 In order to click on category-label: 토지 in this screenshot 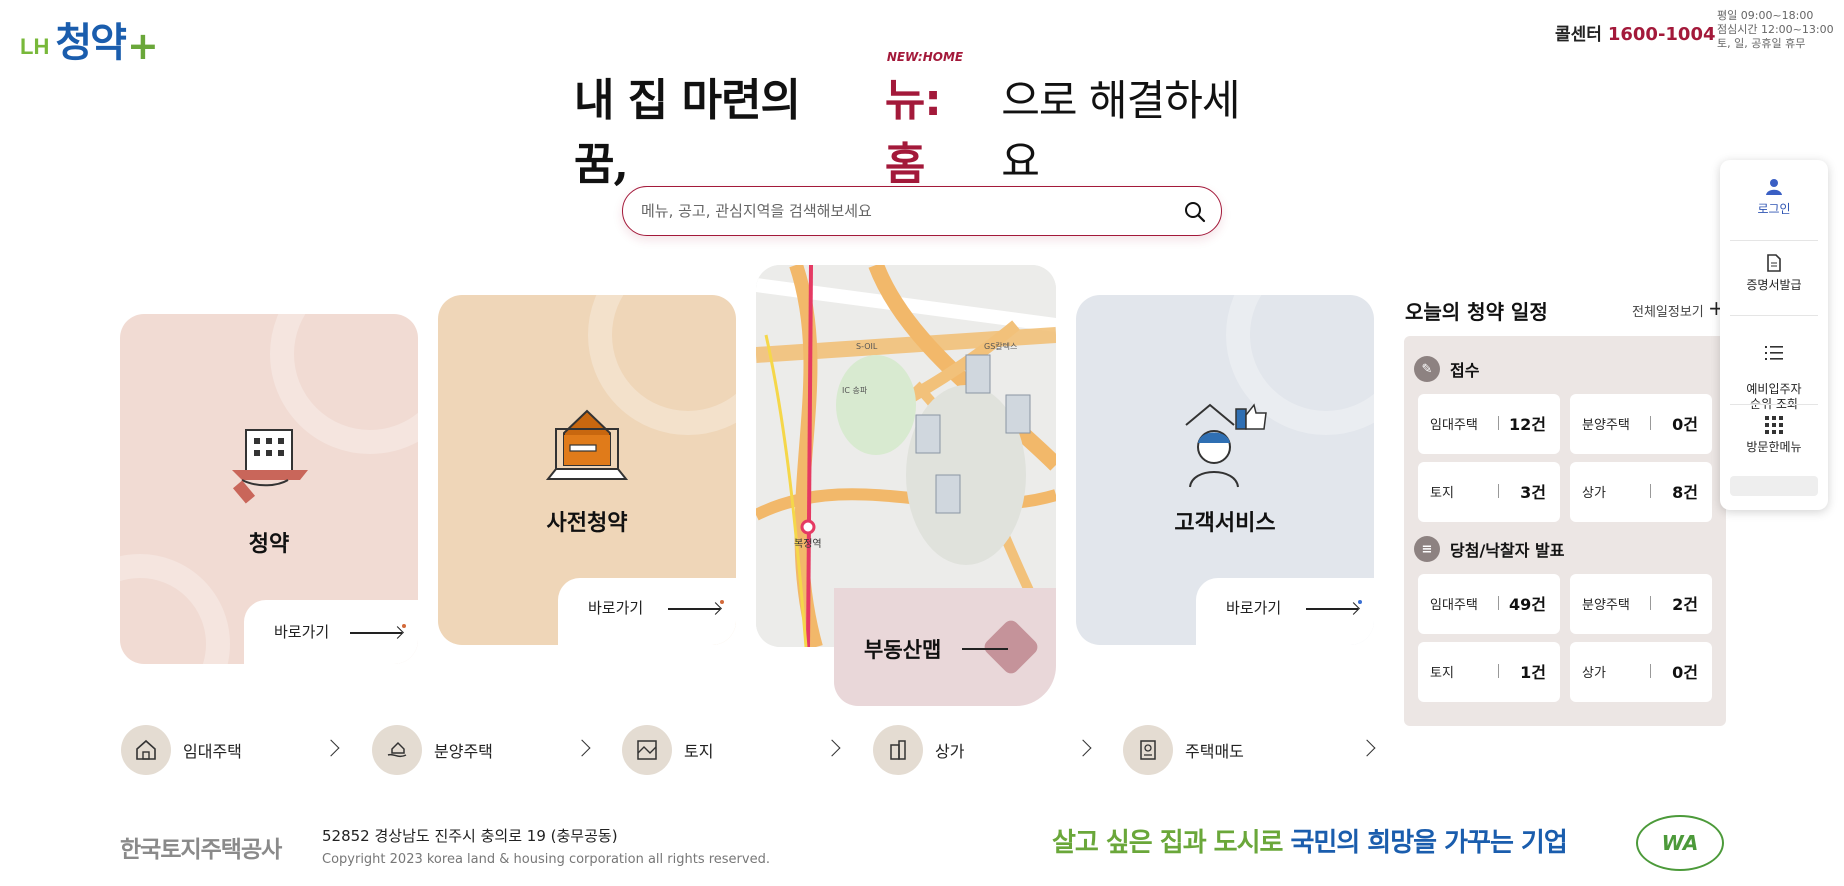, I will do `click(699, 751)`.